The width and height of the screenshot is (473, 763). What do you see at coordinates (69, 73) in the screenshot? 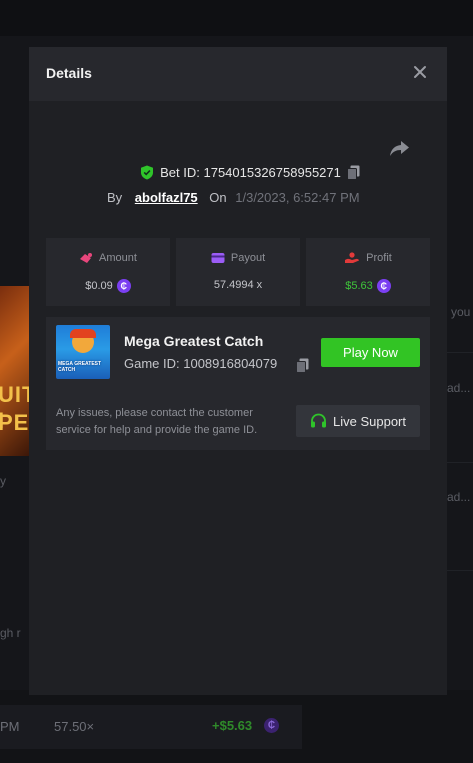
I see `modal-title: Details` at bounding box center [69, 73].